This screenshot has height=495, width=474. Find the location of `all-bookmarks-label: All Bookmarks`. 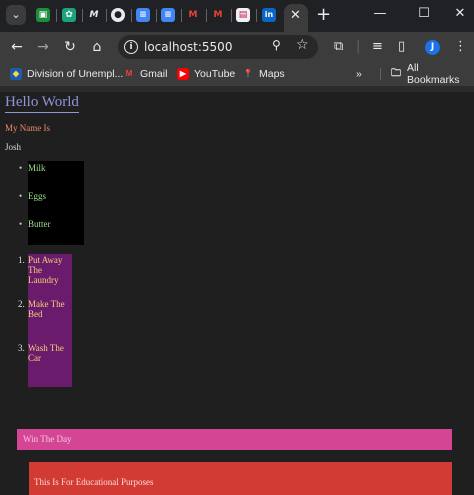

all-bookmarks-label: All Bookmarks is located at coordinates (433, 74).